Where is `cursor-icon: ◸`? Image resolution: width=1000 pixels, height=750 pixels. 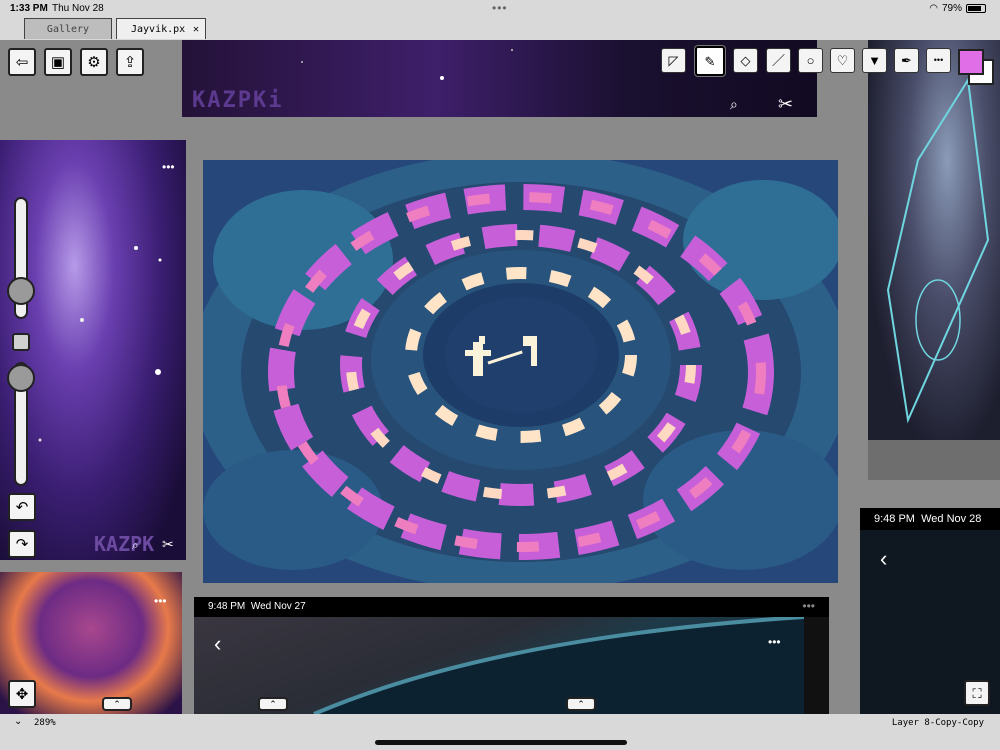 cursor-icon: ◸ is located at coordinates (673, 60).